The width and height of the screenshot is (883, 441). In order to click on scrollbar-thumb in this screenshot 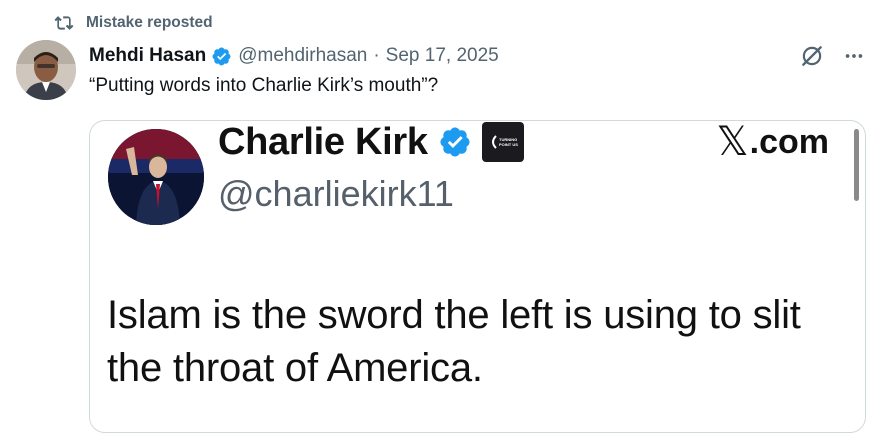, I will do `click(856, 165)`.